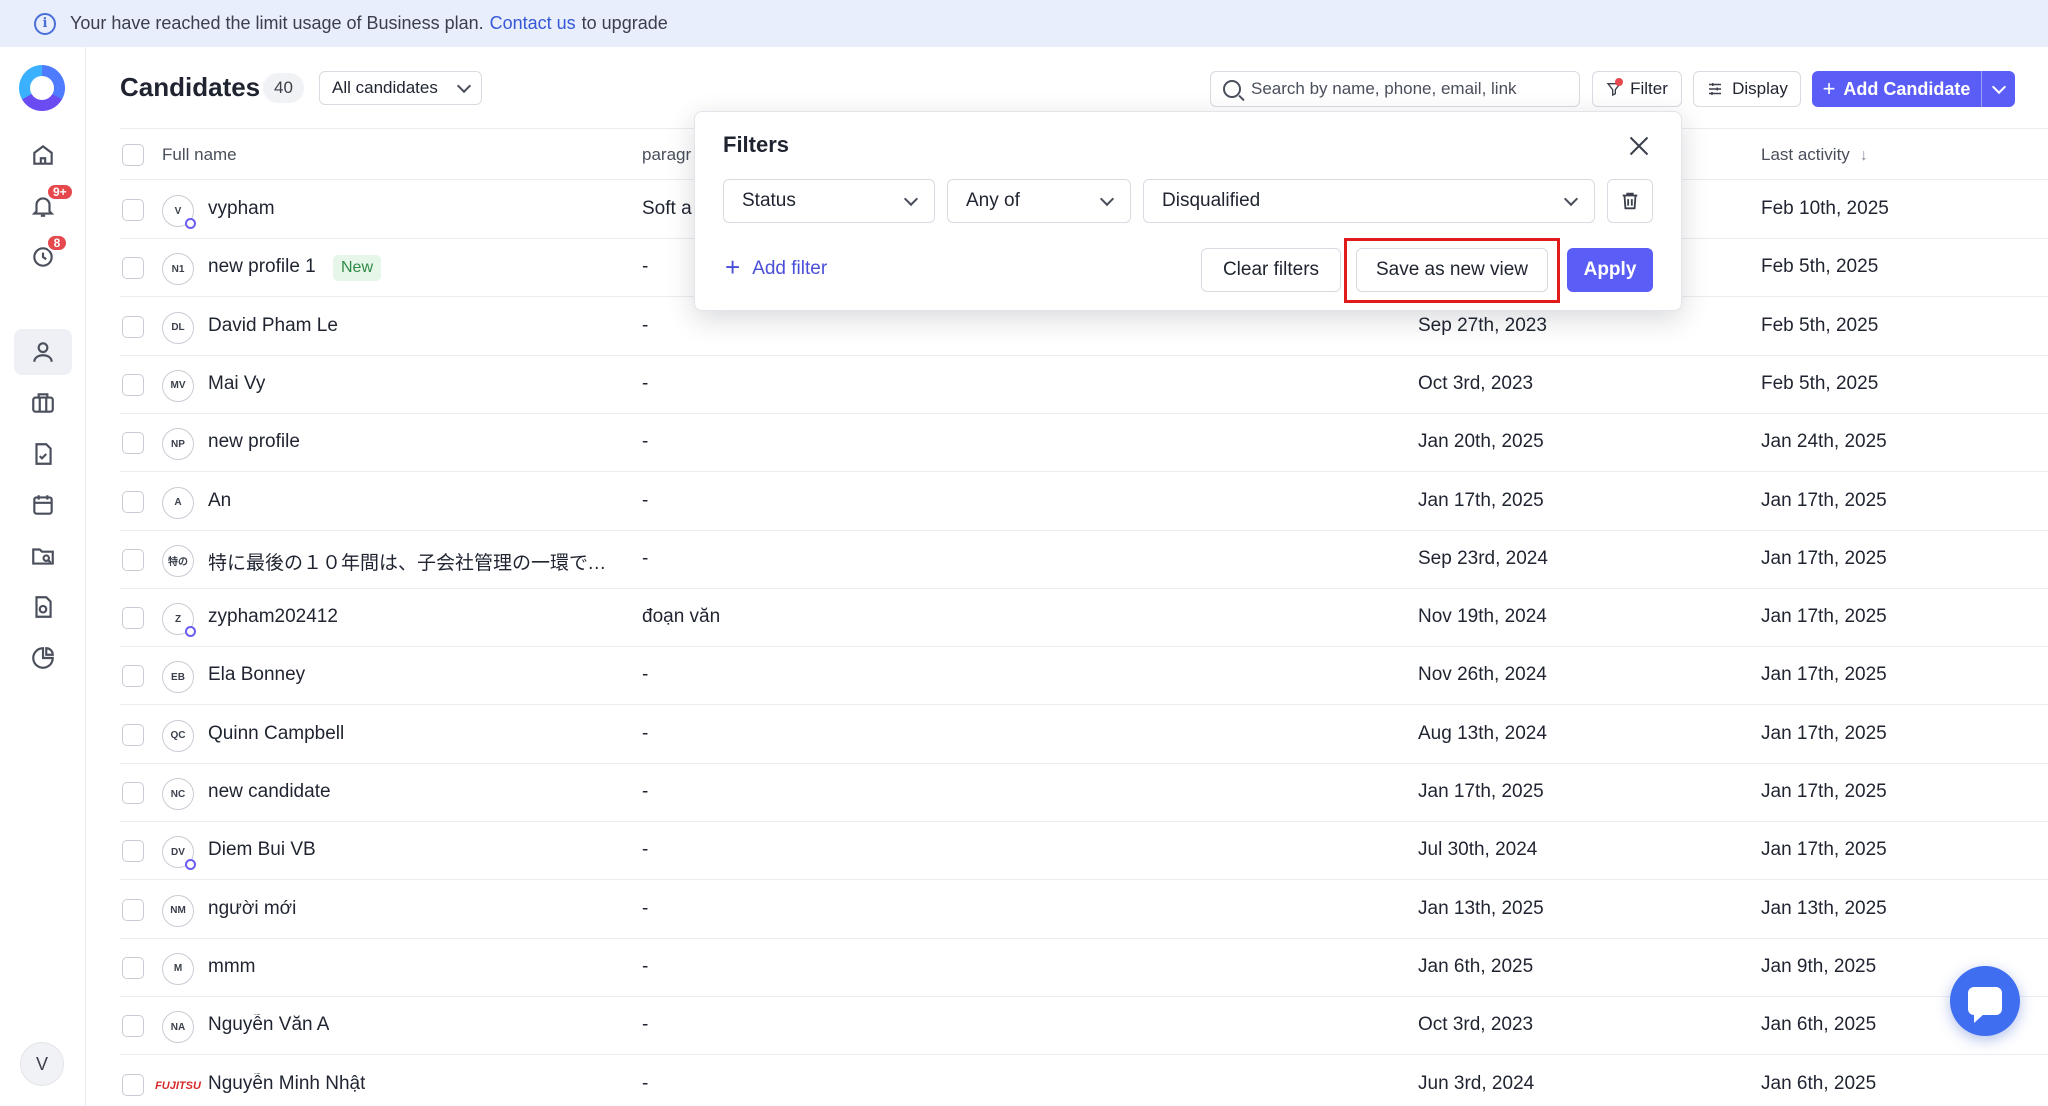 The height and width of the screenshot is (1106, 2048). What do you see at coordinates (269, 792) in the screenshot?
I see `candidate-name: new candidate` at bounding box center [269, 792].